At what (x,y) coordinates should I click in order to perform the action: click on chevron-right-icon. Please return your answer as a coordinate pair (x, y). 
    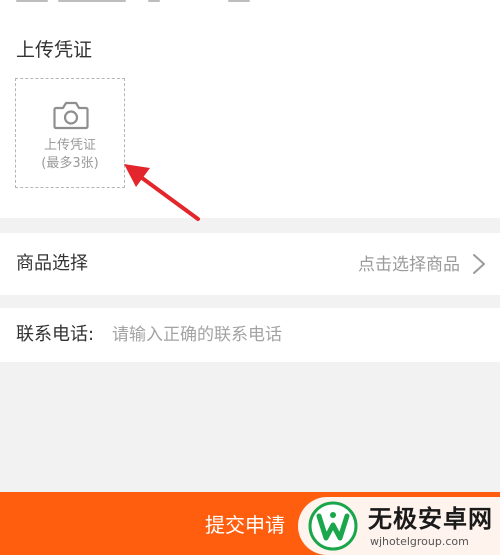
    Looking at the image, I should click on (479, 264).